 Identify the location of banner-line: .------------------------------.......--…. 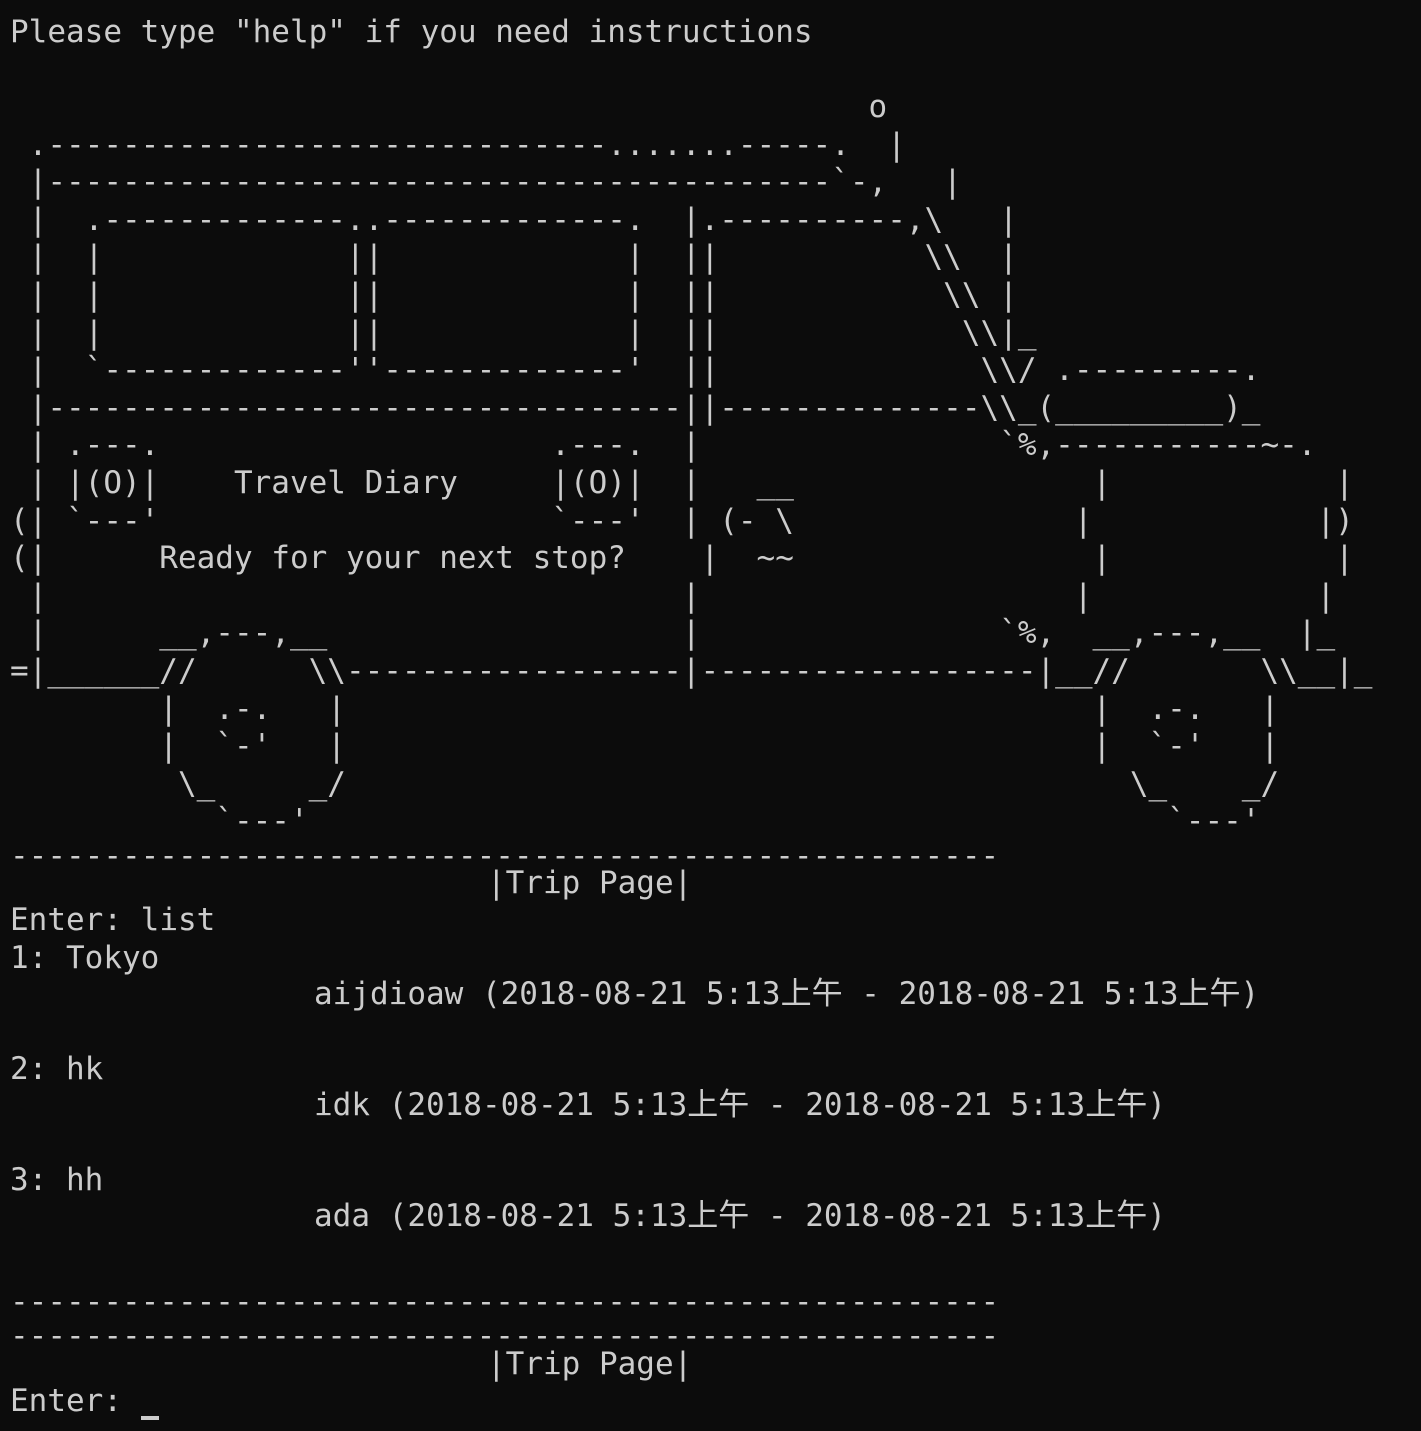
(458, 144).